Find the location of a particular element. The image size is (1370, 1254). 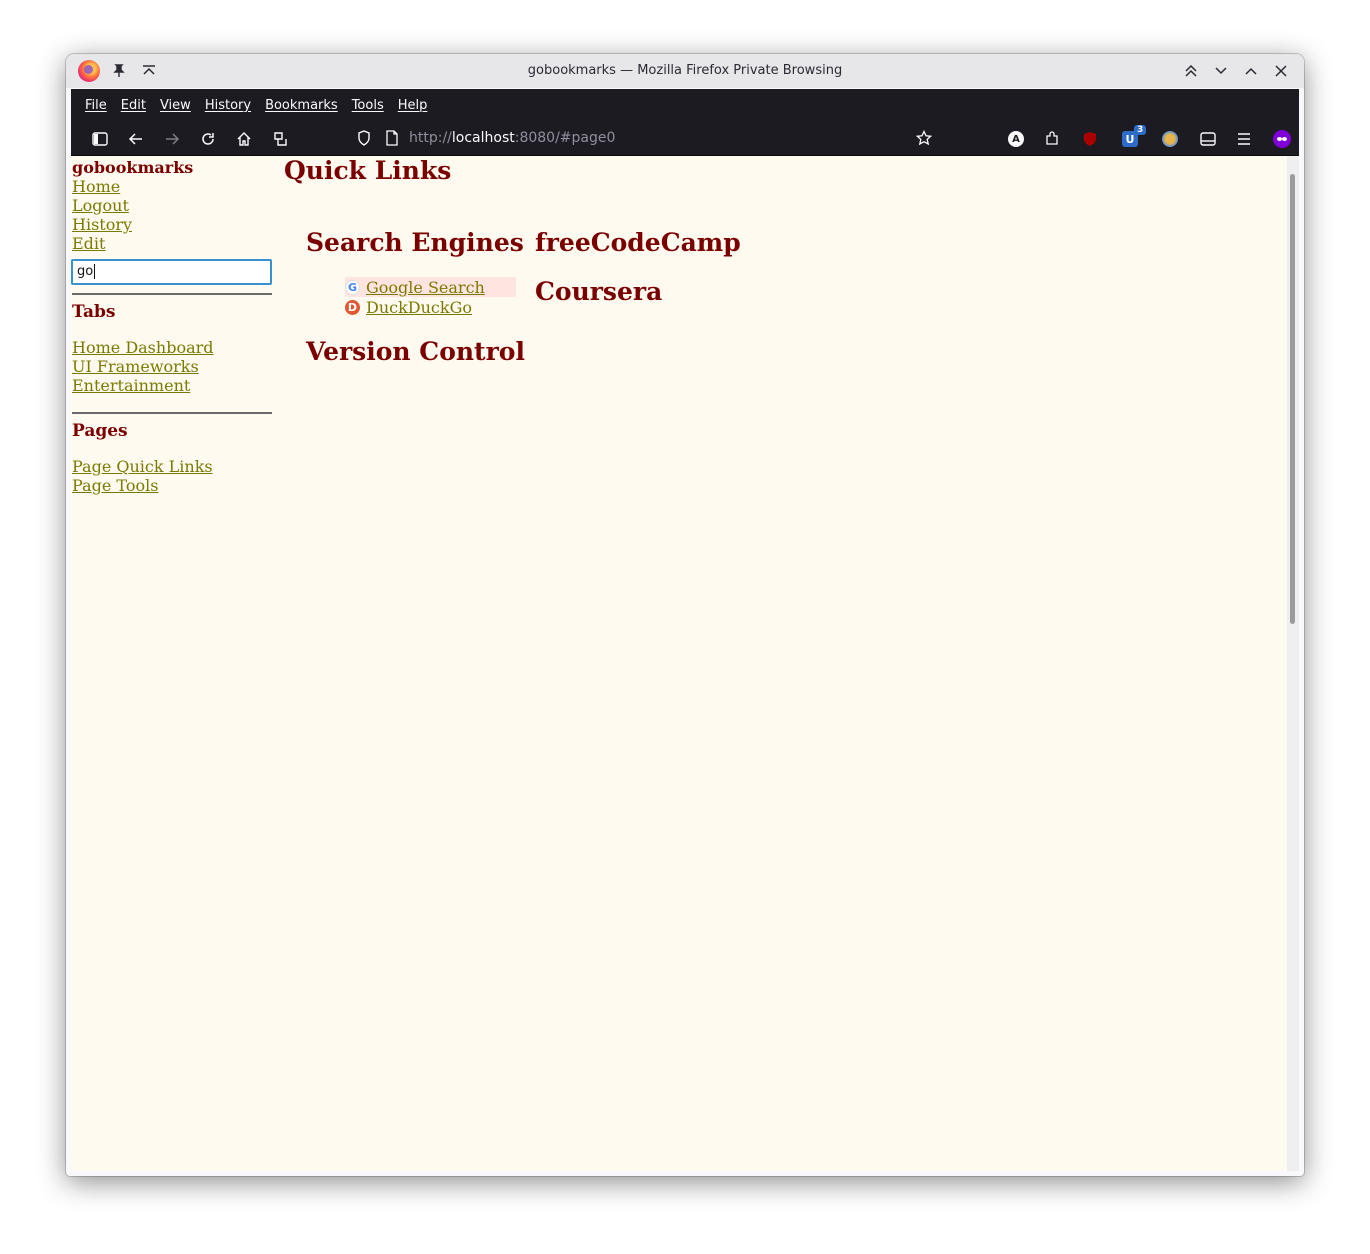

url-path: :8080/#page0 is located at coordinates (565, 138).